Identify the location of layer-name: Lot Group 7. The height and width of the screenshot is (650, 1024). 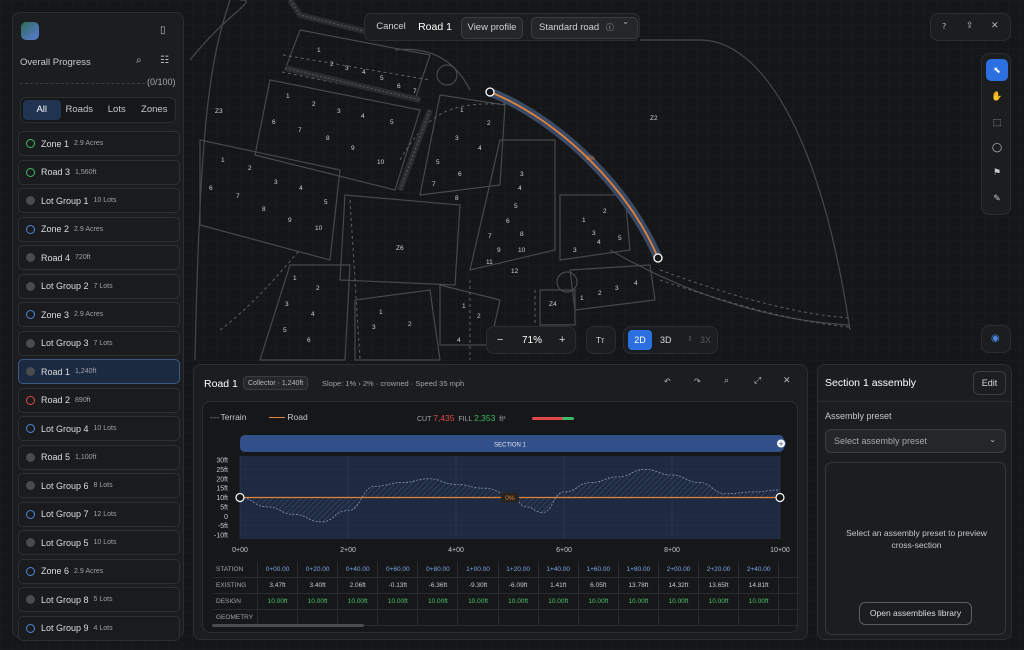
(65, 514).